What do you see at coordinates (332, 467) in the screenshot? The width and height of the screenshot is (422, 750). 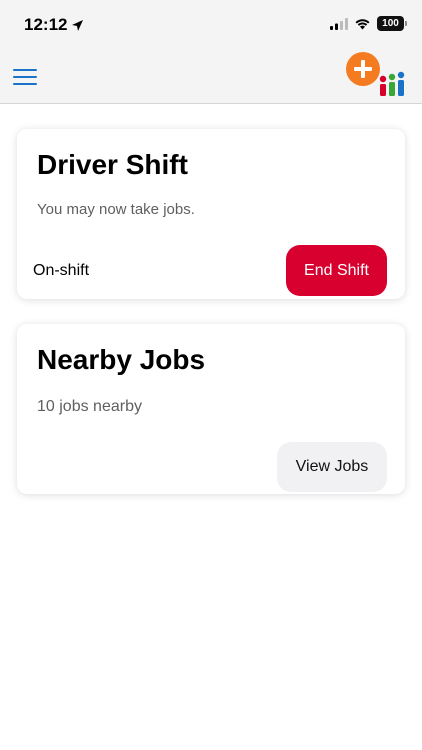 I see `view-jobs-button: View Jobs` at bounding box center [332, 467].